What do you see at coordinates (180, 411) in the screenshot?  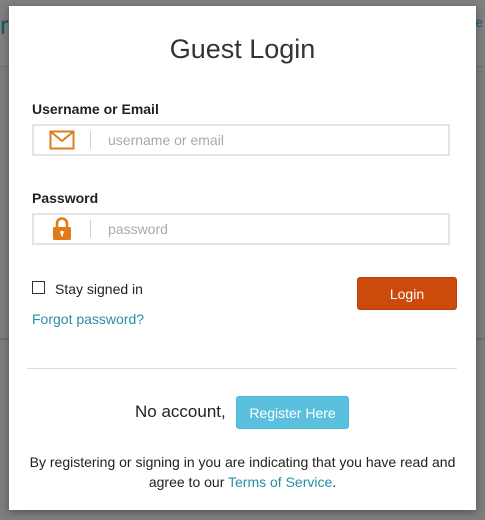 I see `no-account-text: No account,` at bounding box center [180, 411].